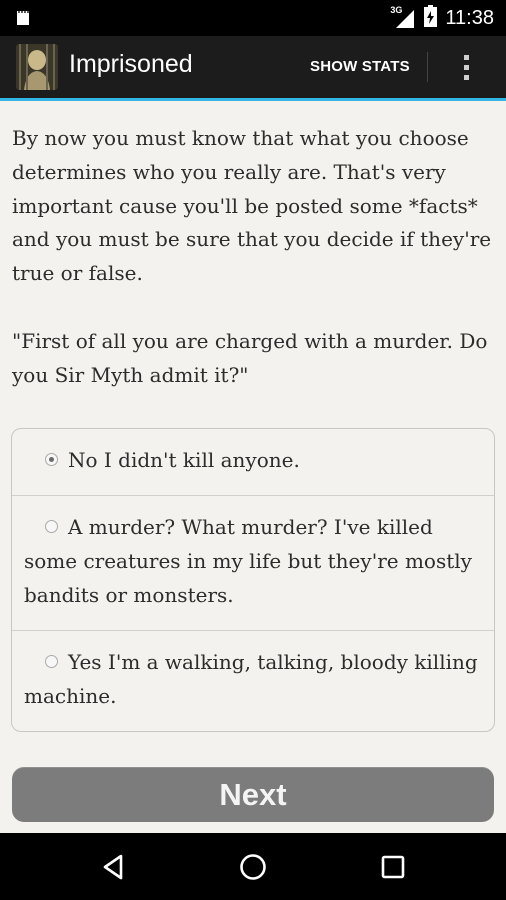 The width and height of the screenshot is (506, 900). I want to click on status-time: 11:38, so click(469, 17).